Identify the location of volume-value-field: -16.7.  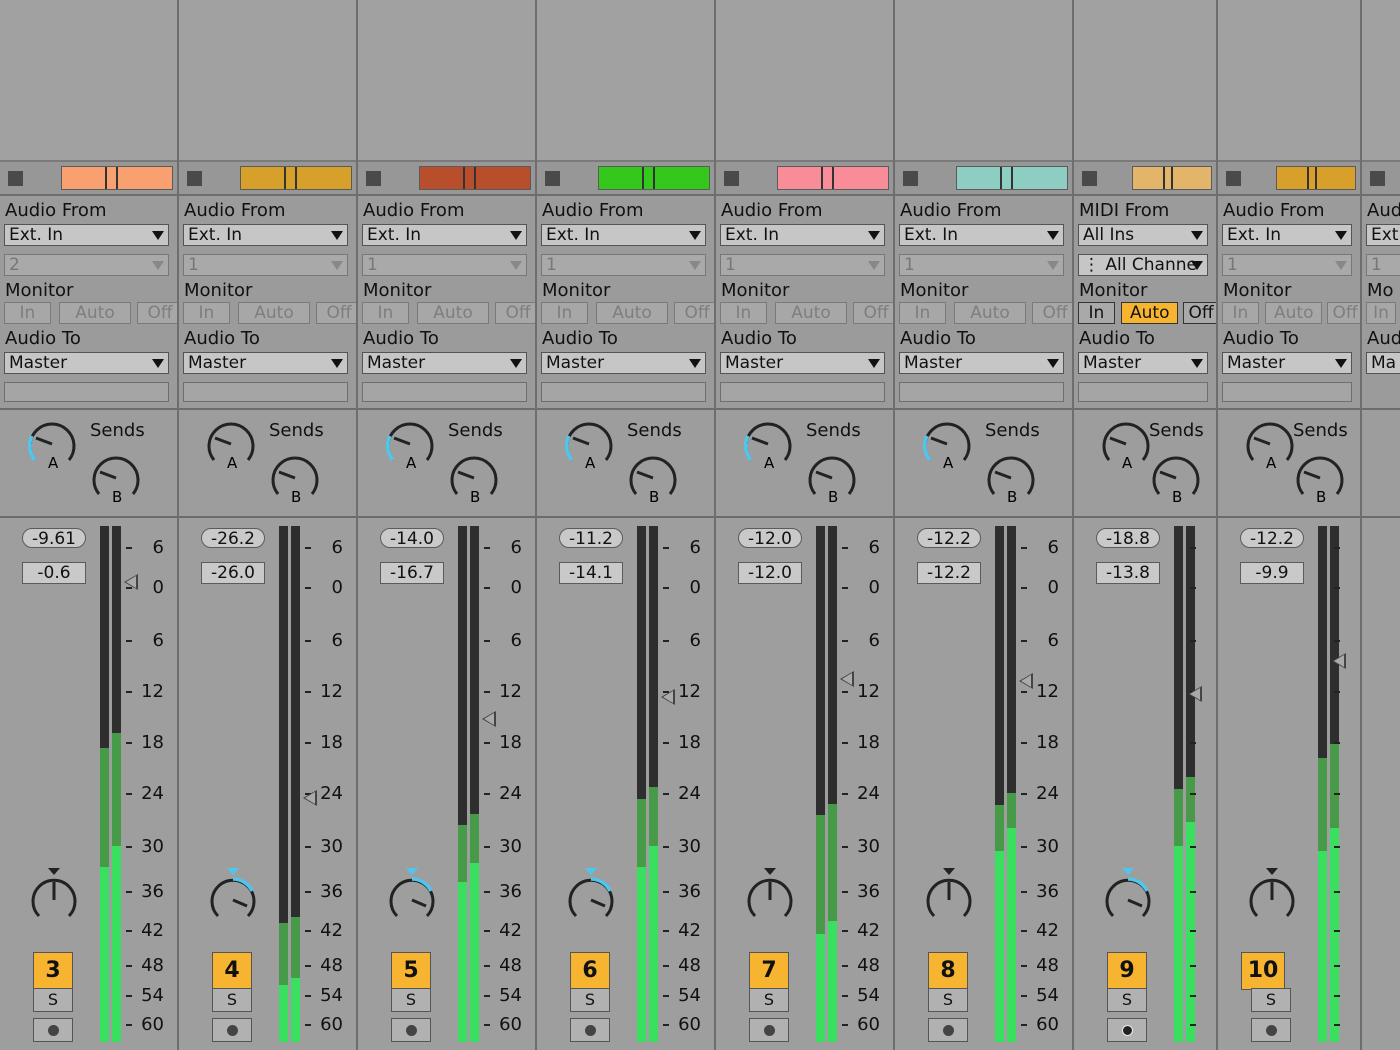
(412, 573).